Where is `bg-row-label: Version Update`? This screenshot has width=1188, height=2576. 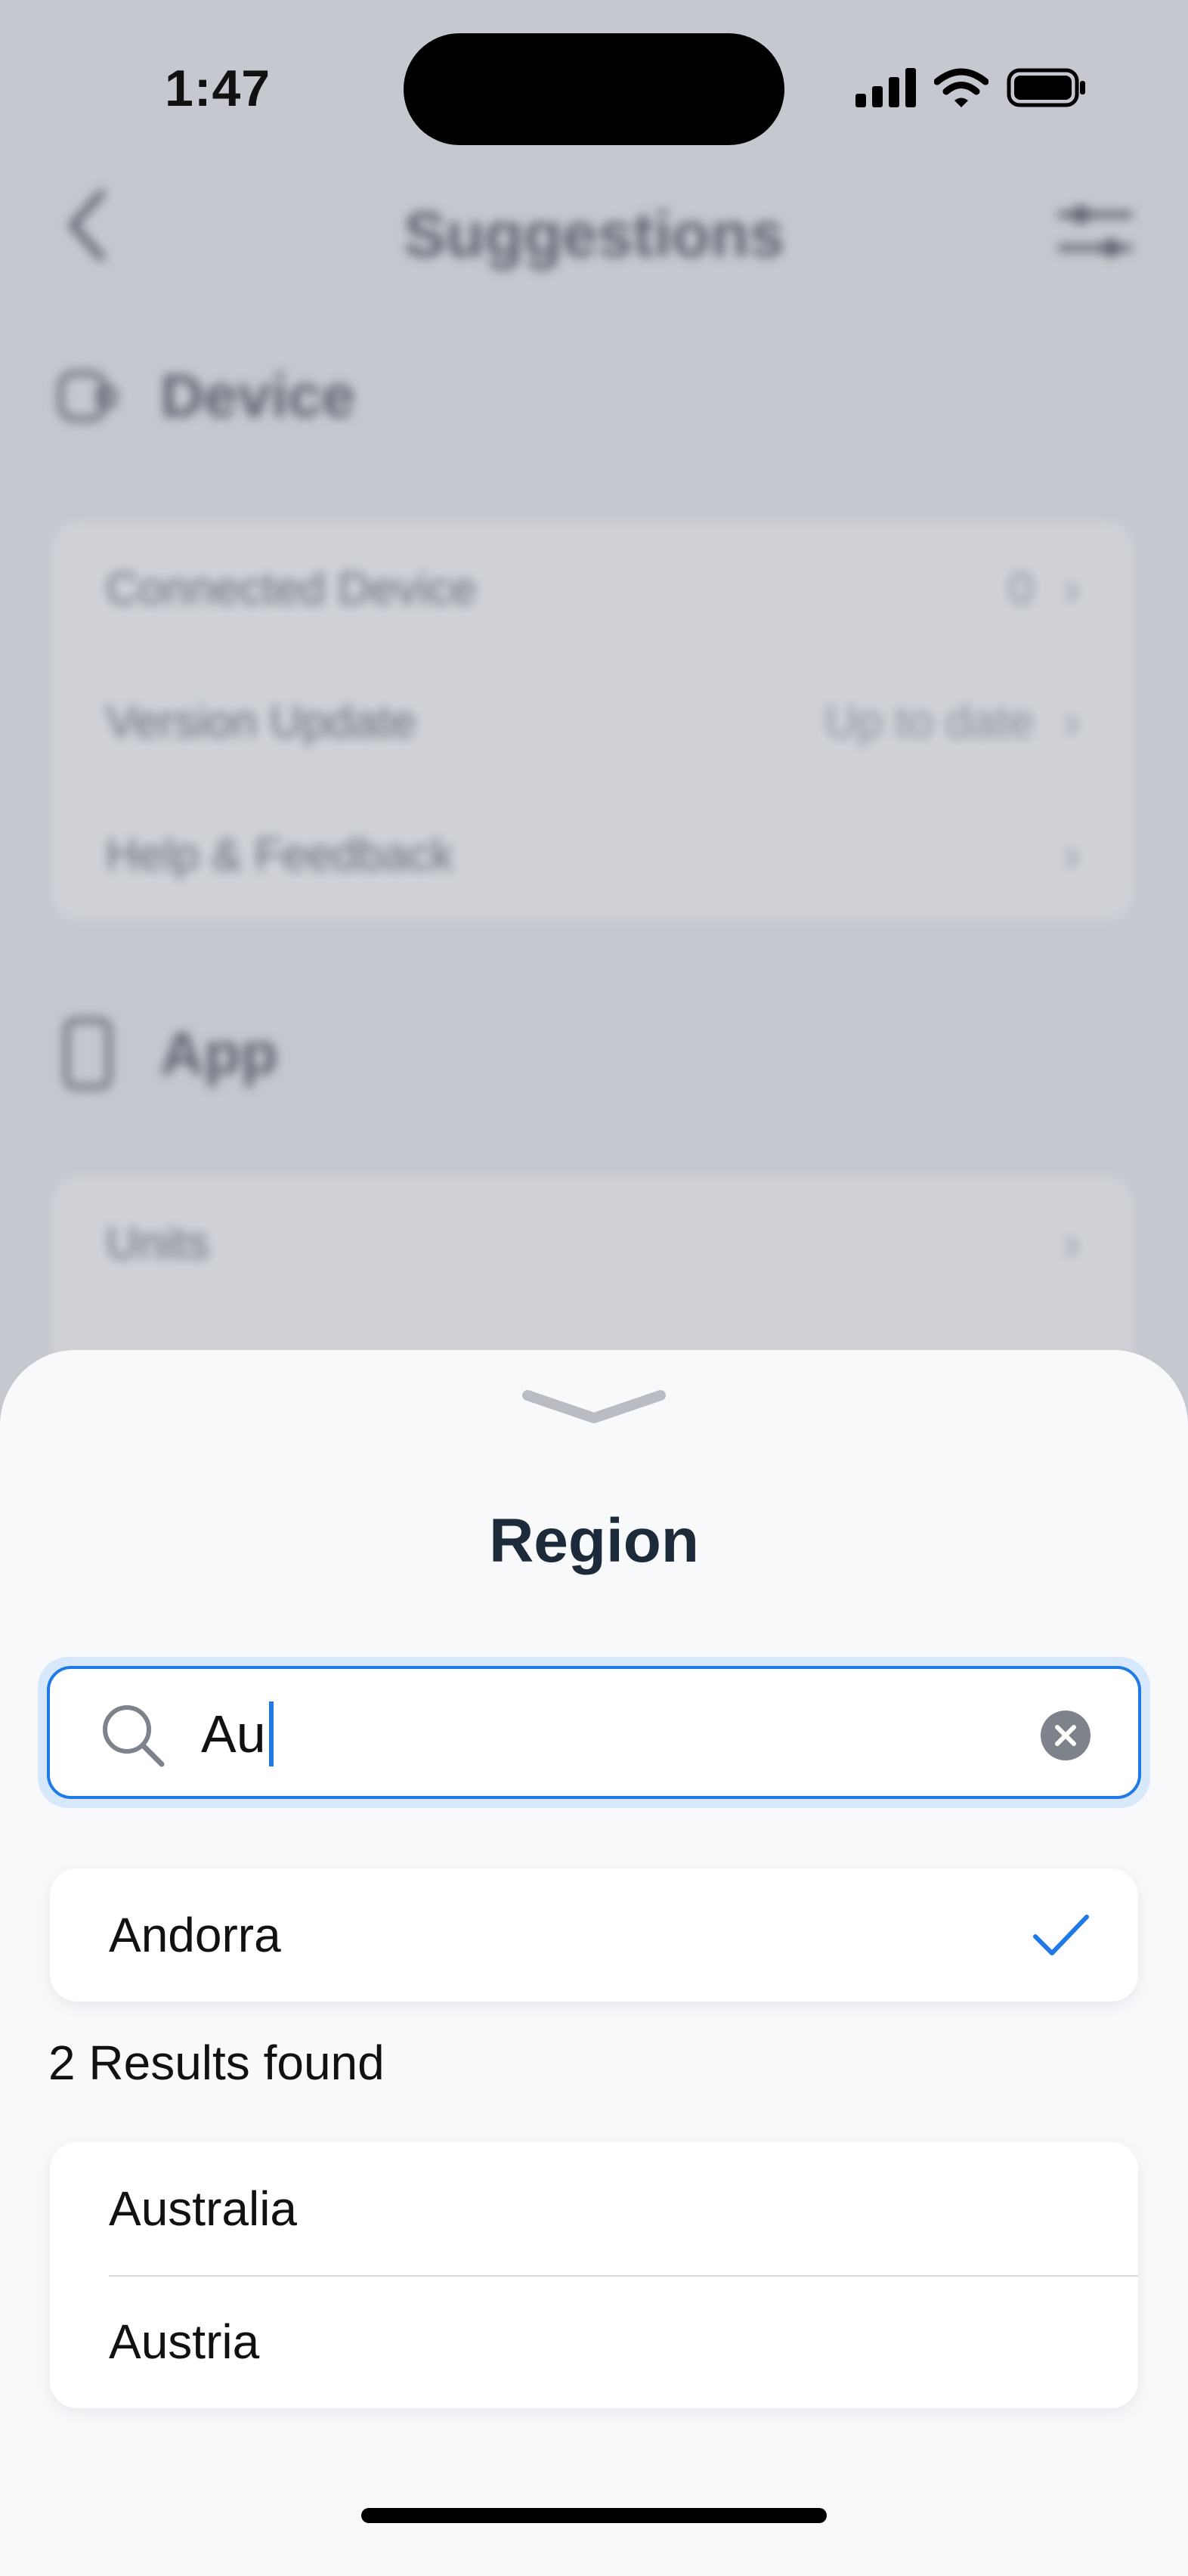
bg-row-label: Version Update is located at coordinates (261, 721).